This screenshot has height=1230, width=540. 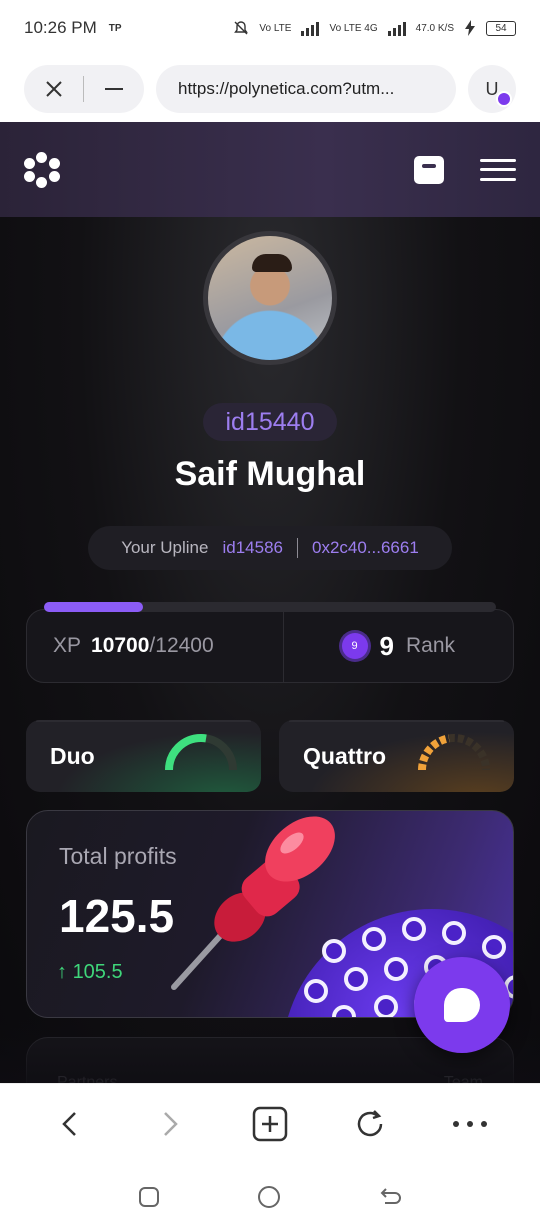 I want to click on back-icon, so click(x=390, y=1197).